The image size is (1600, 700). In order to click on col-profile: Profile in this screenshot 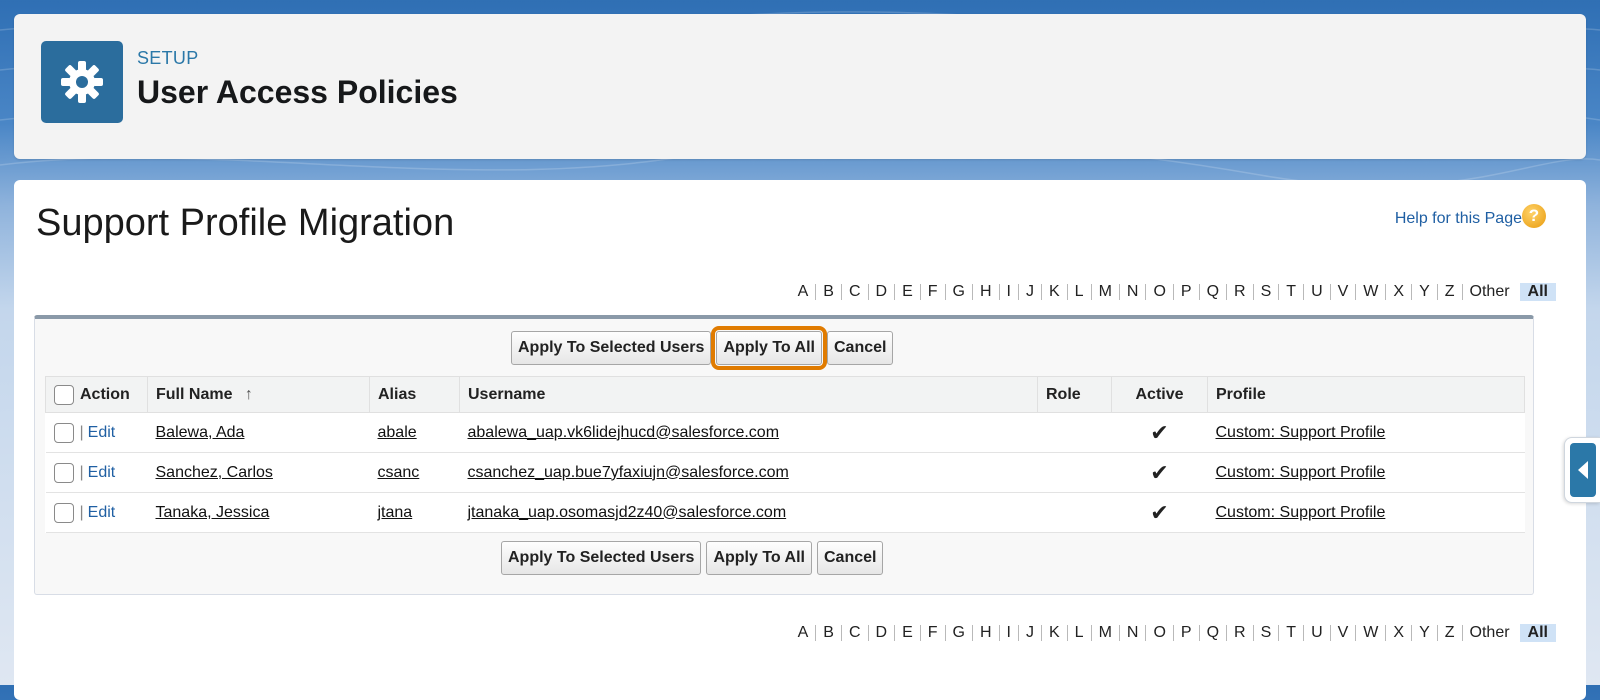, I will do `click(1366, 394)`.